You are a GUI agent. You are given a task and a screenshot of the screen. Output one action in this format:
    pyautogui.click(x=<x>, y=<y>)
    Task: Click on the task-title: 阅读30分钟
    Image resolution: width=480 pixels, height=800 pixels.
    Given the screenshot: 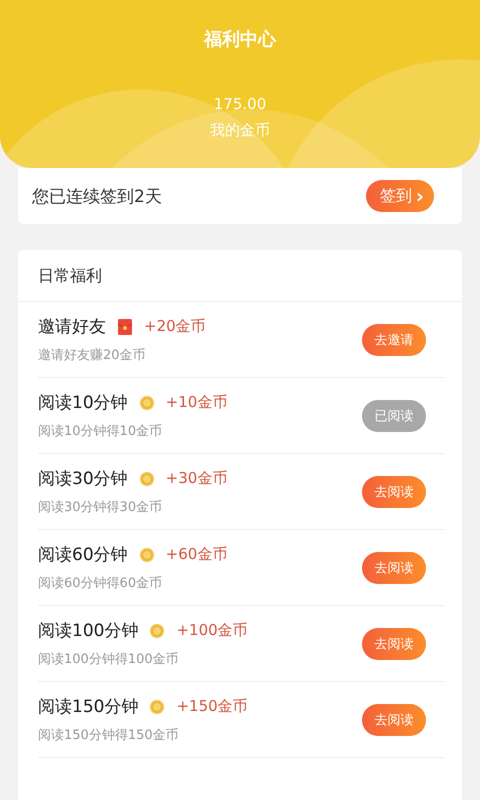 What is the action you would take?
    pyautogui.click(x=83, y=479)
    